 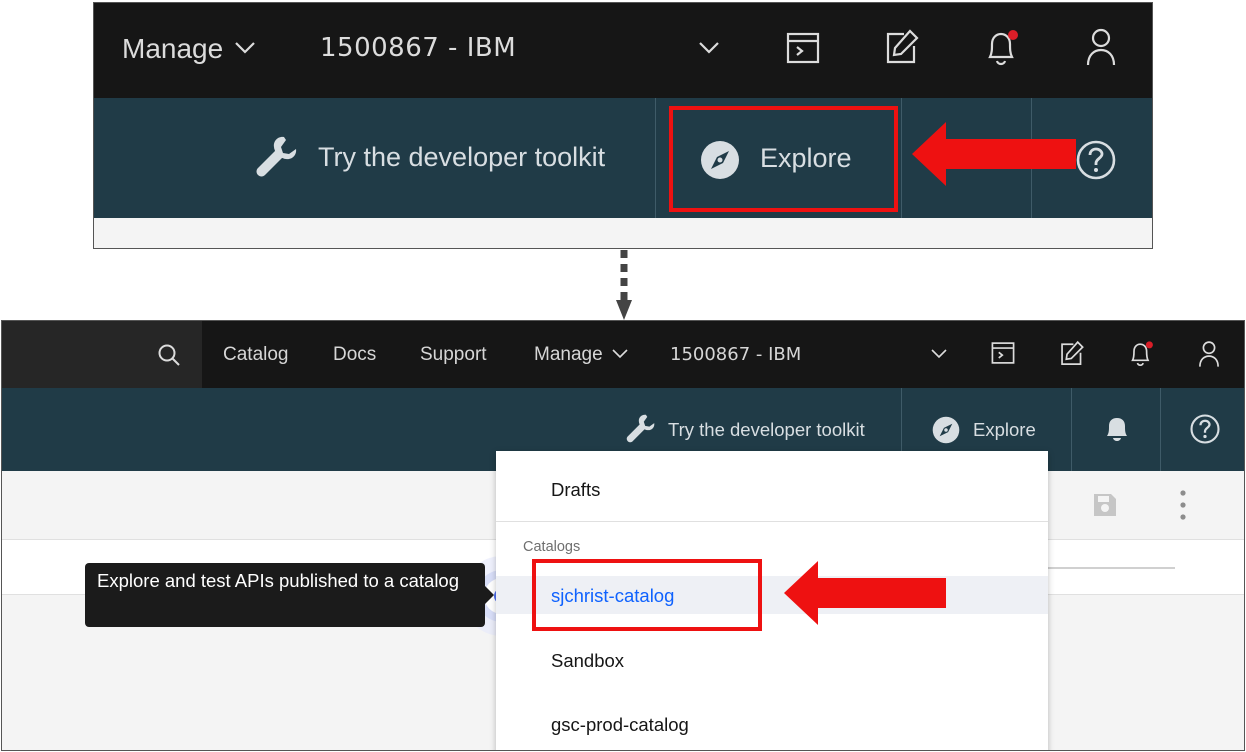 I want to click on nav-item-manage: Manage, so click(x=568, y=355).